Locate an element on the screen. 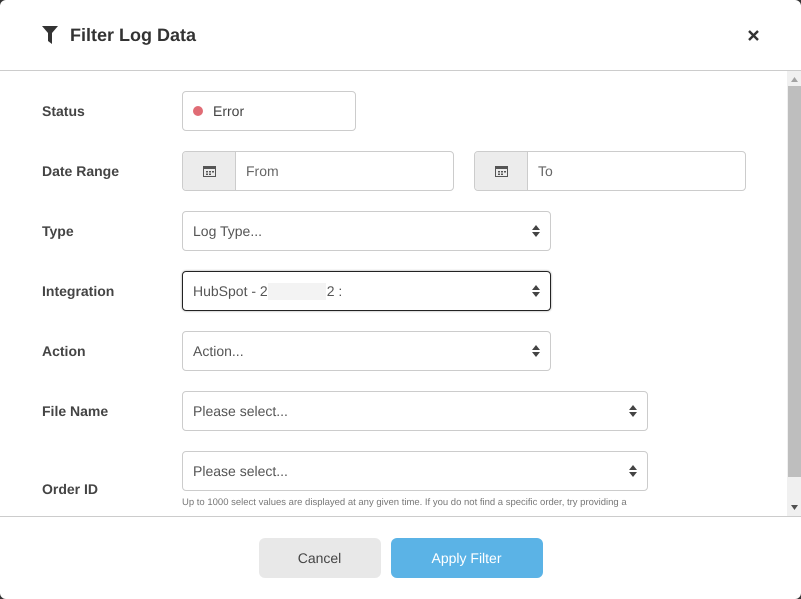 The width and height of the screenshot is (801, 599). scrollbar is located at coordinates (794, 293).